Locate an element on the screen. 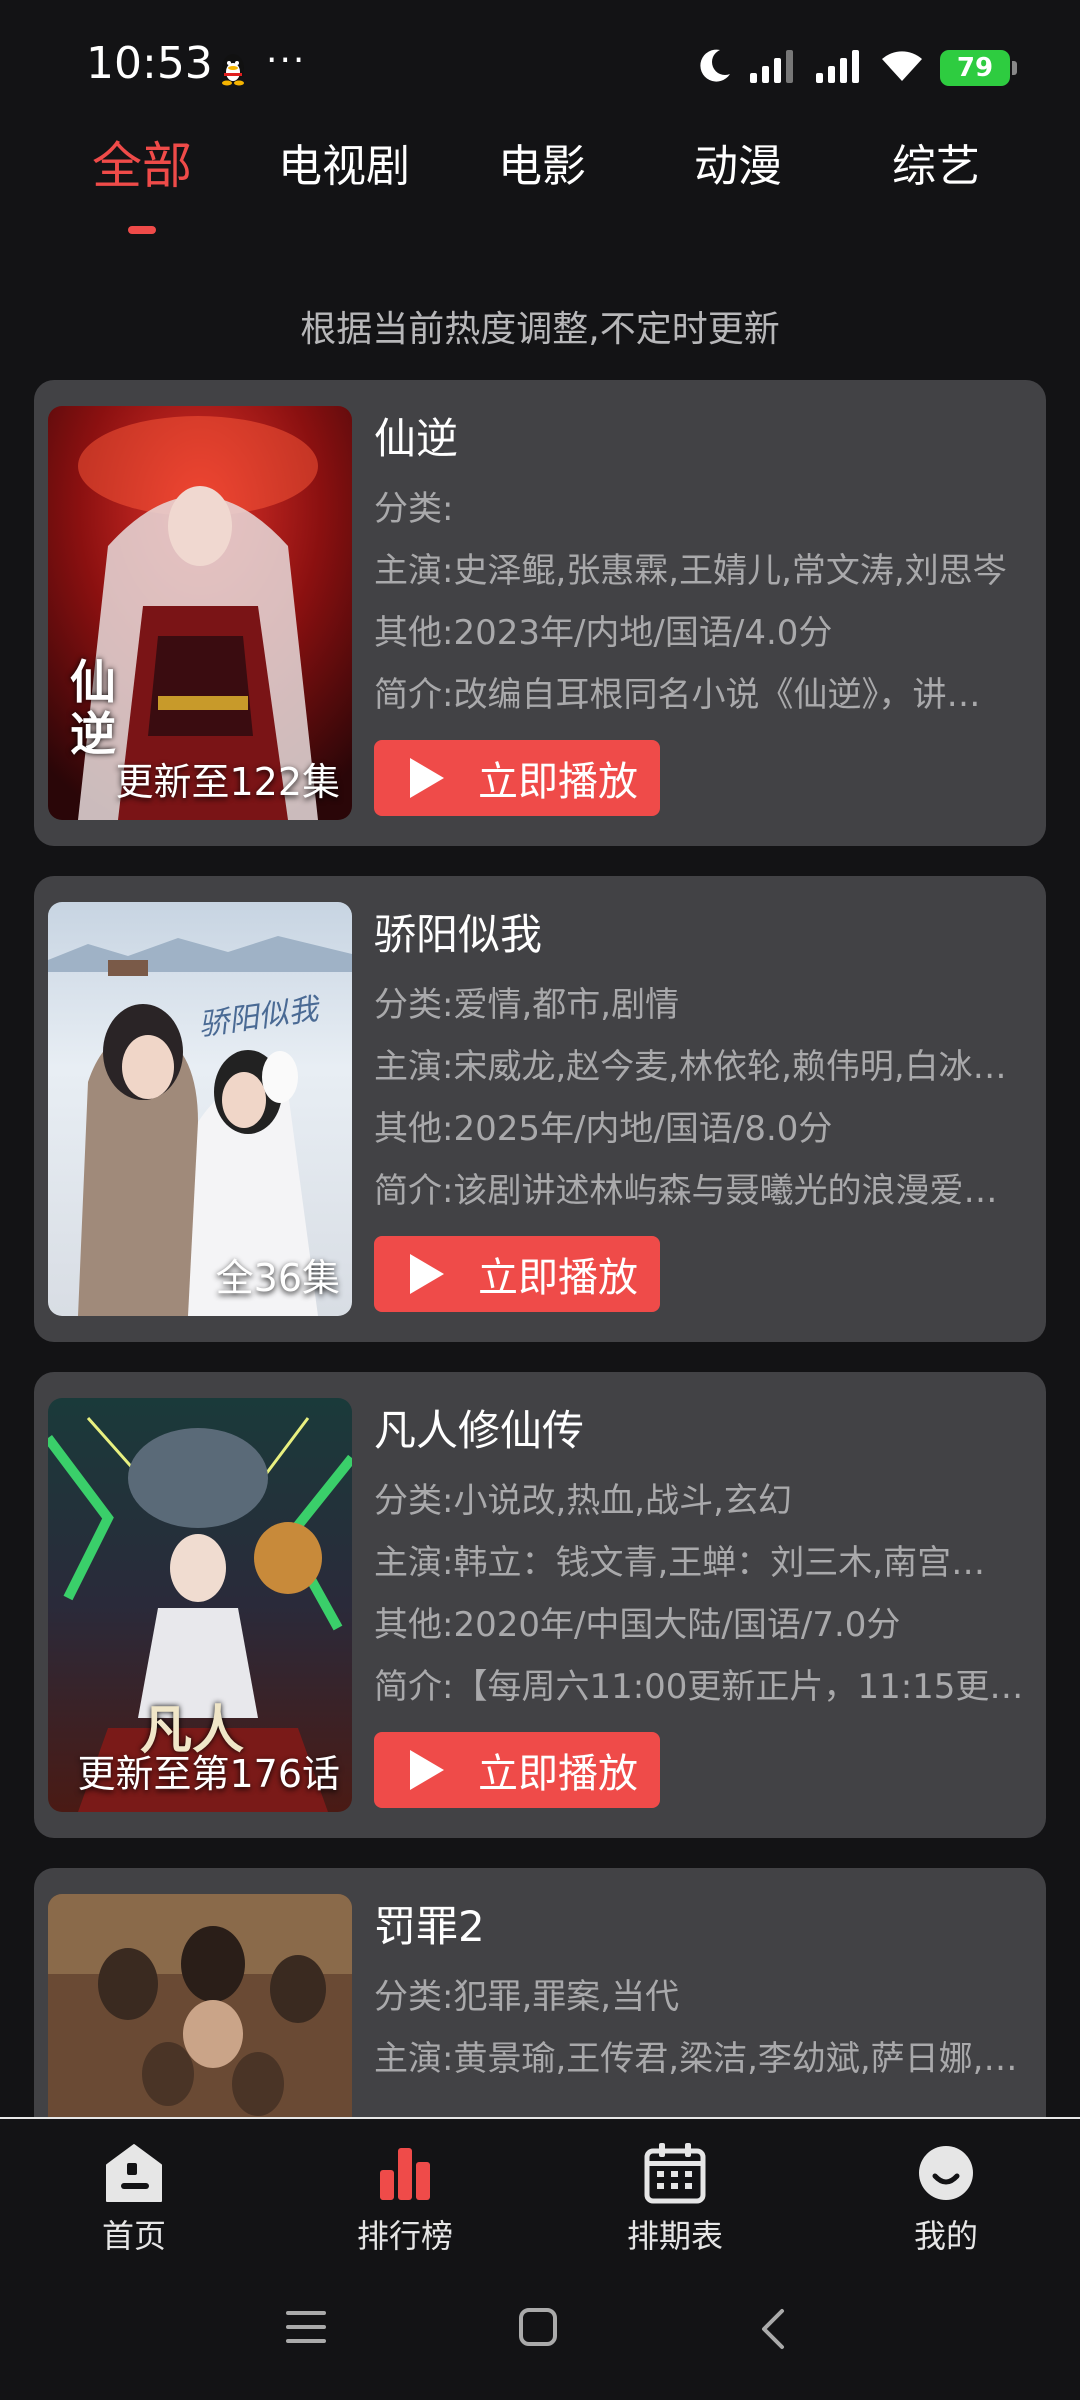  episode-badge: 更新至122集 is located at coordinates (227, 782).